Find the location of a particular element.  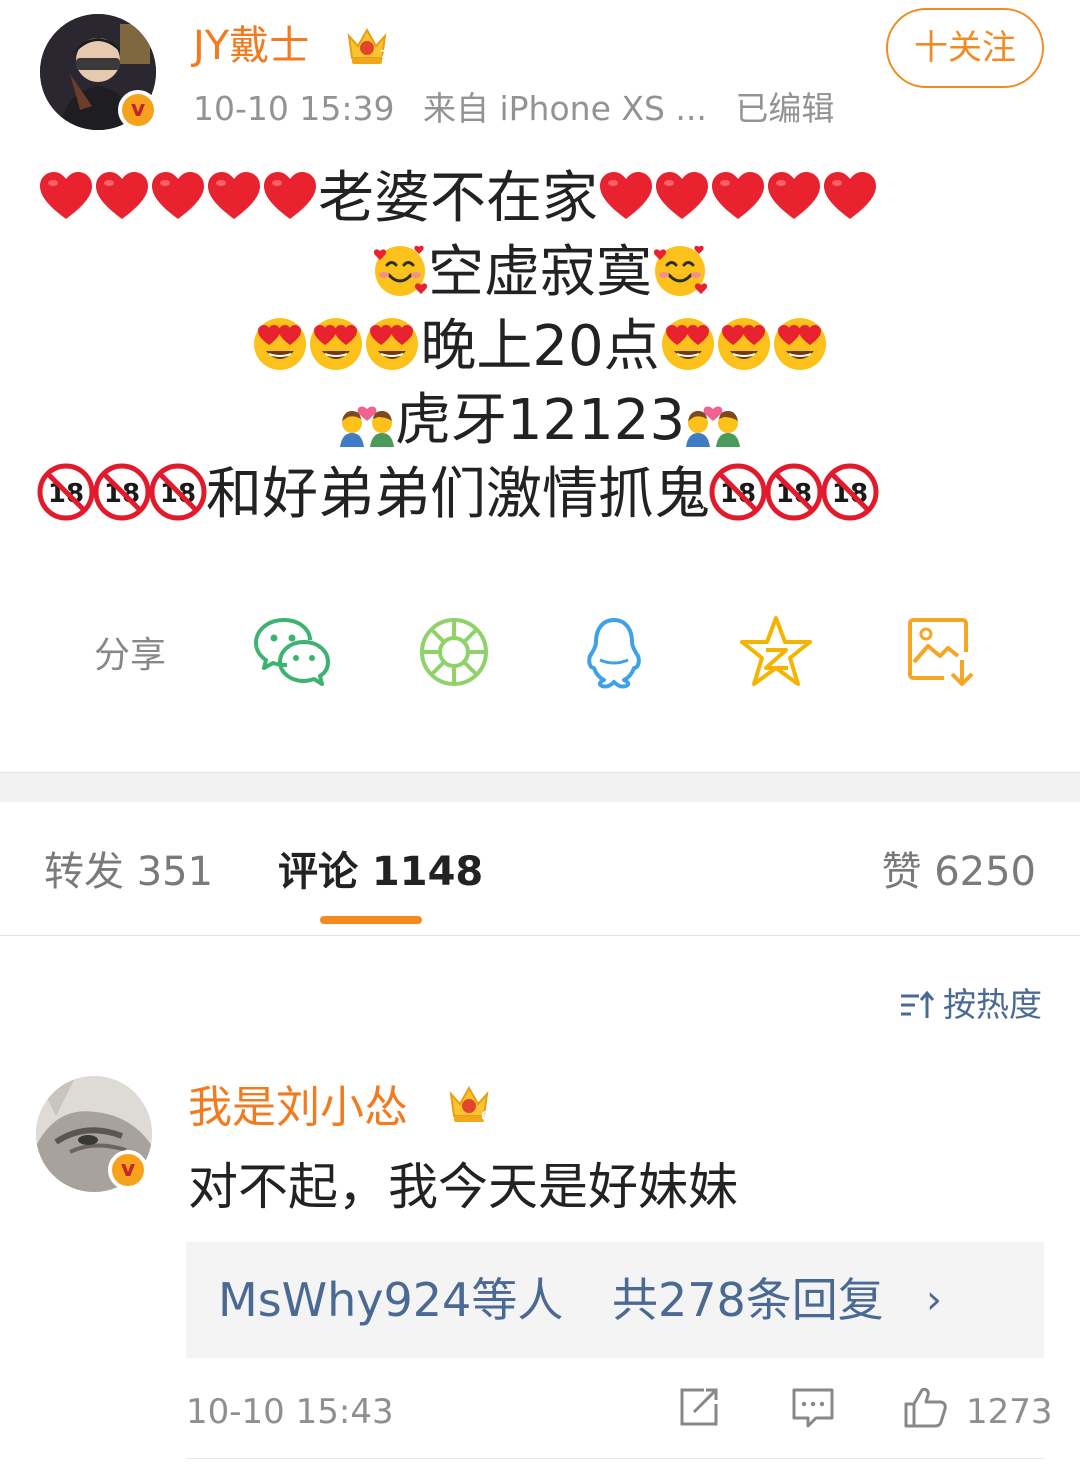

share-label: 分享 is located at coordinates (130, 655).